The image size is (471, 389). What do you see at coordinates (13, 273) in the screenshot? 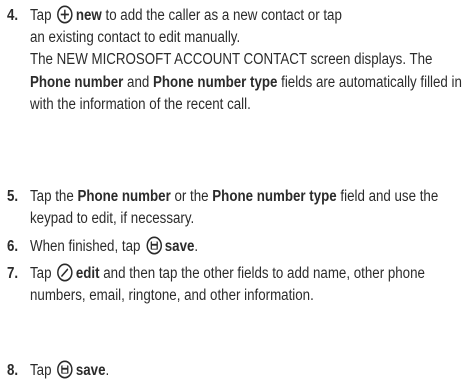
I see `step-number: 7.` at bounding box center [13, 273].